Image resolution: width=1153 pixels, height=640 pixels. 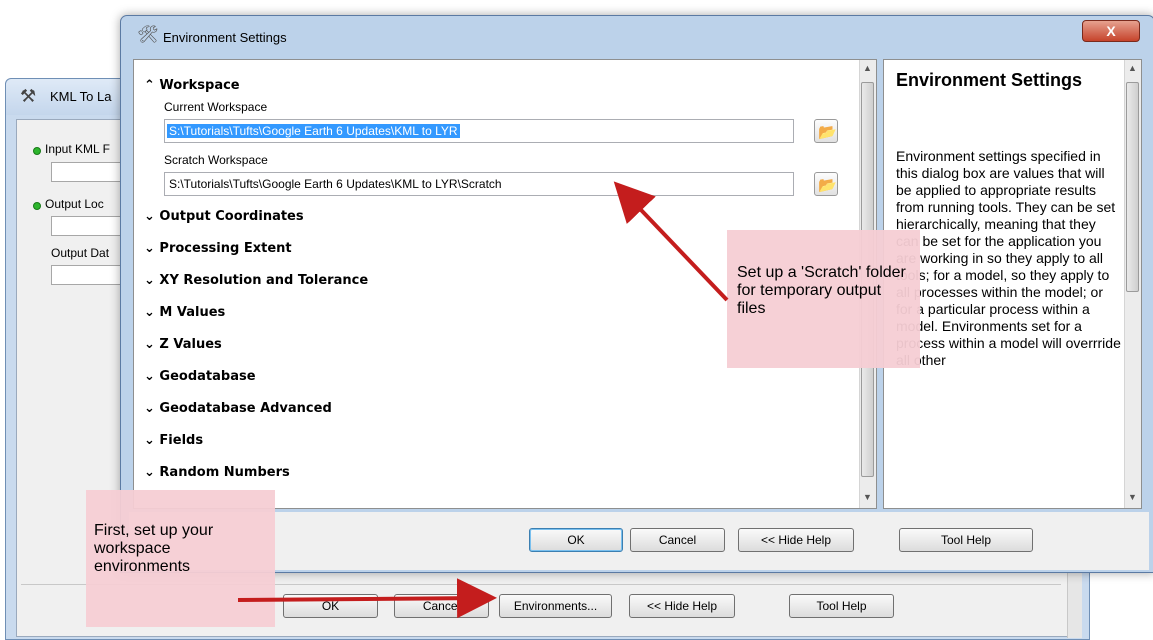 I want to click on scratch-arrow, so click(x=671, y=241).